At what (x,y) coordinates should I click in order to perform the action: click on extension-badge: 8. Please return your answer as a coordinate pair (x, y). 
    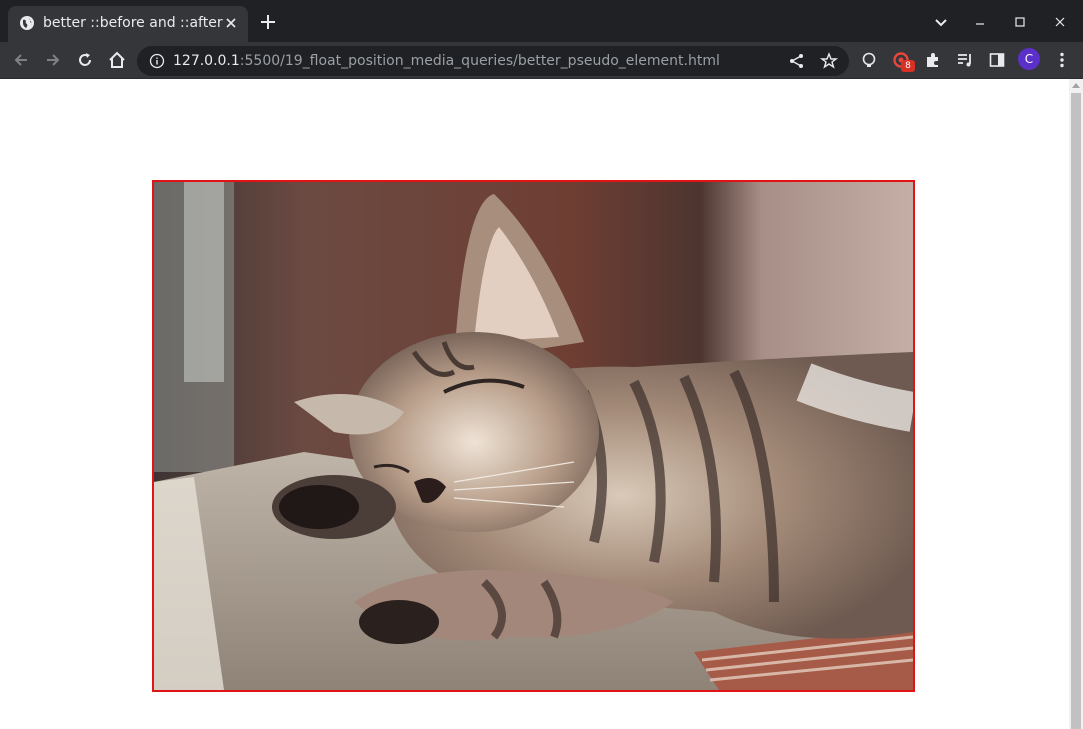
    Looking at the image, I should click on (908, 66).